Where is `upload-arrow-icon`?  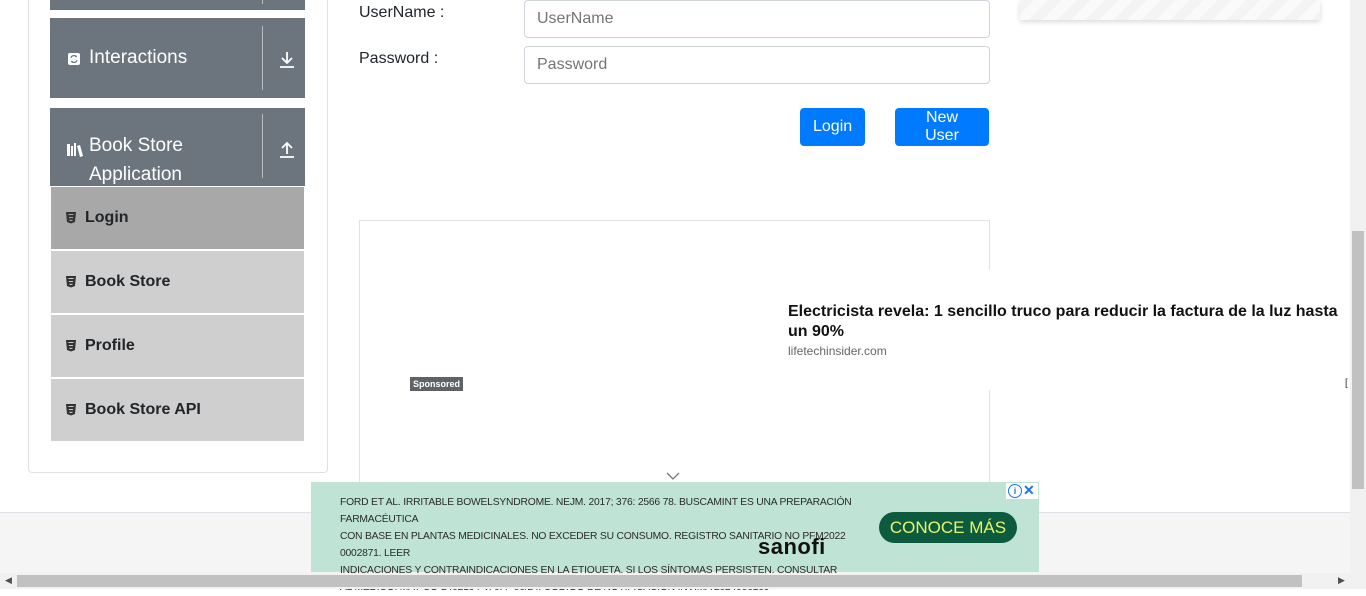 upload-arrow-icon is located at coordinates (287, 148).